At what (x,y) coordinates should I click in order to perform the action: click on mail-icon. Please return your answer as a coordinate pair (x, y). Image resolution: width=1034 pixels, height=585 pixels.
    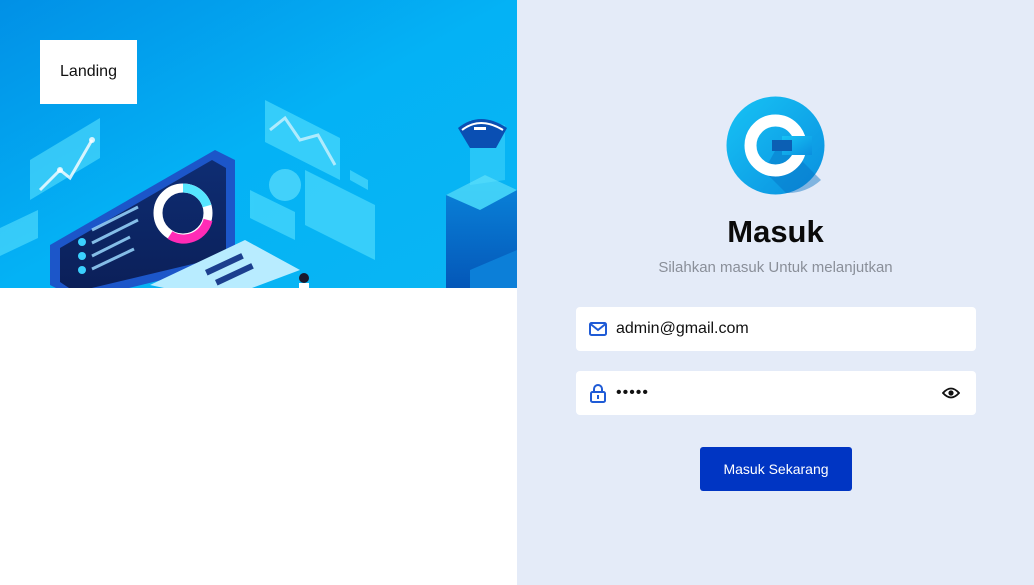
    Looking at the image, I should click on (598, 329).